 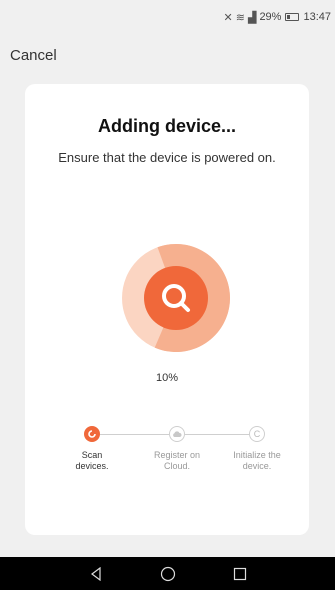 I want to click on instruction-text: Ensure that the device is powered on., so click(x=167, y=157).